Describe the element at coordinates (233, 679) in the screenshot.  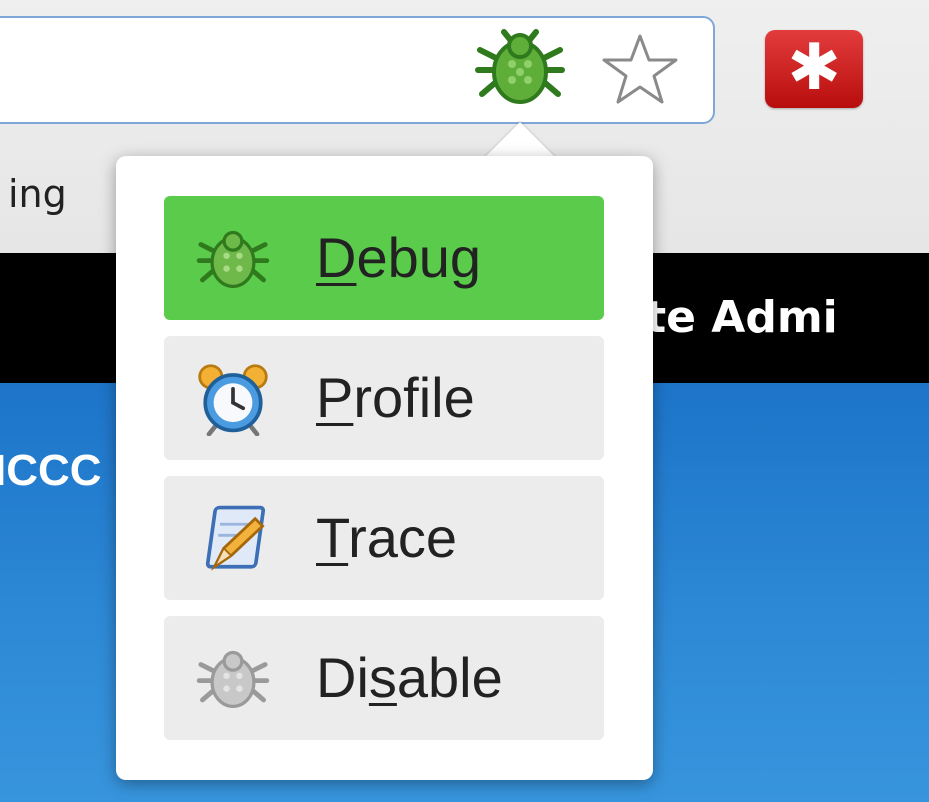
I see `disabled-bug-icon` at that location.